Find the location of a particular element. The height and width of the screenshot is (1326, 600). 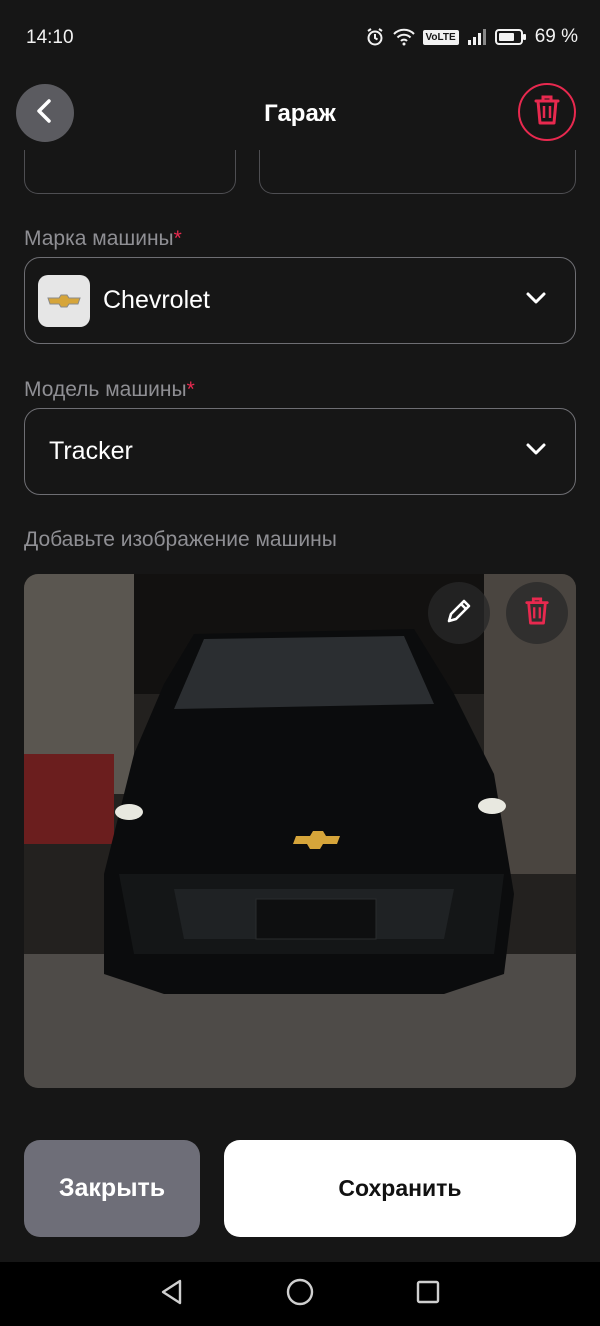

battery-icon is located at coordinates (510, 37).